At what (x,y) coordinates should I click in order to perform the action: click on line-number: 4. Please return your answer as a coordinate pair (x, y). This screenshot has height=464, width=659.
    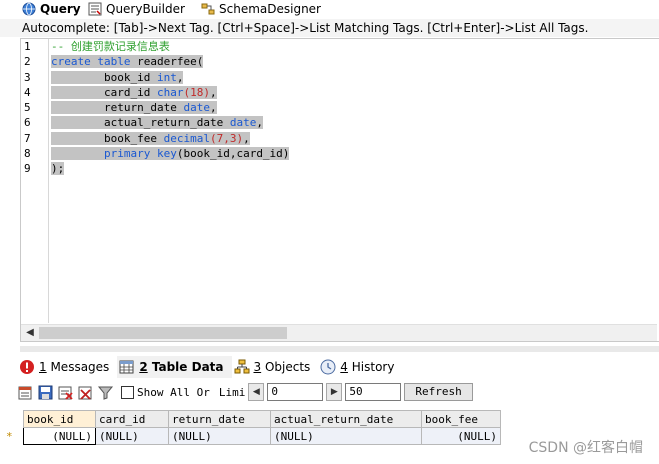
    Looking at the image, I should click on (27, 92).